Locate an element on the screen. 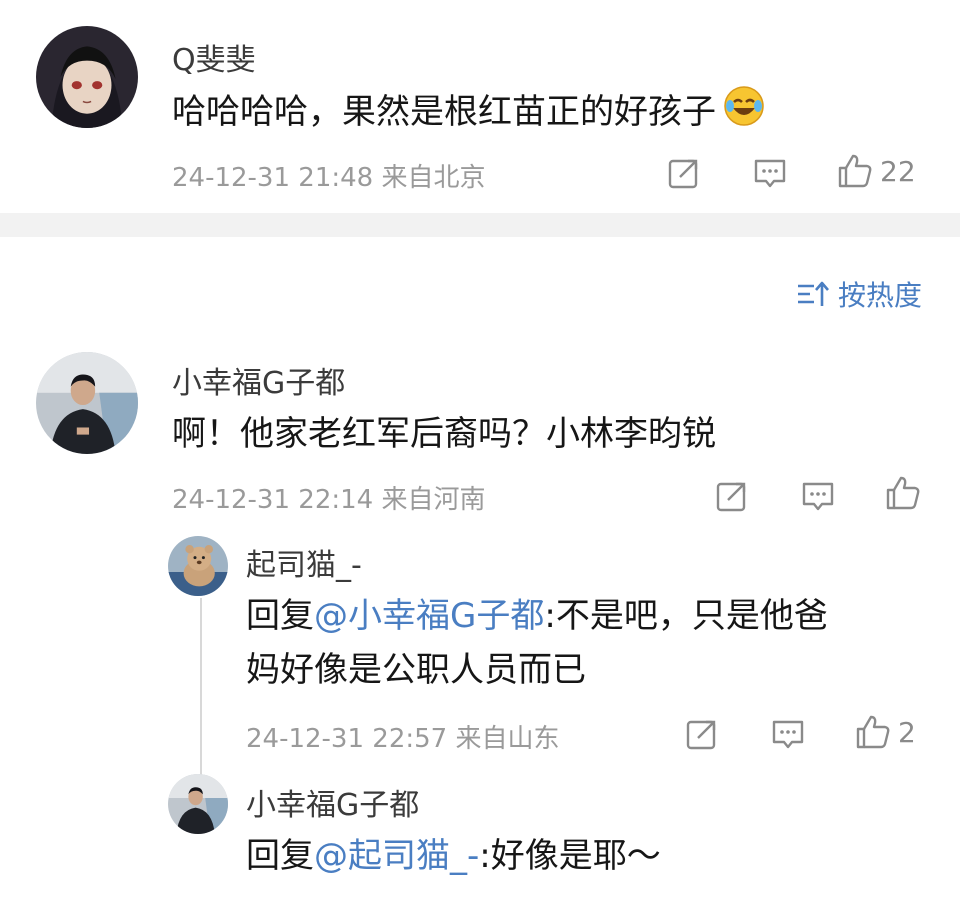 The image size is (960, 899). mention-link: @起司猫_- is located at coordinates (396, 856).